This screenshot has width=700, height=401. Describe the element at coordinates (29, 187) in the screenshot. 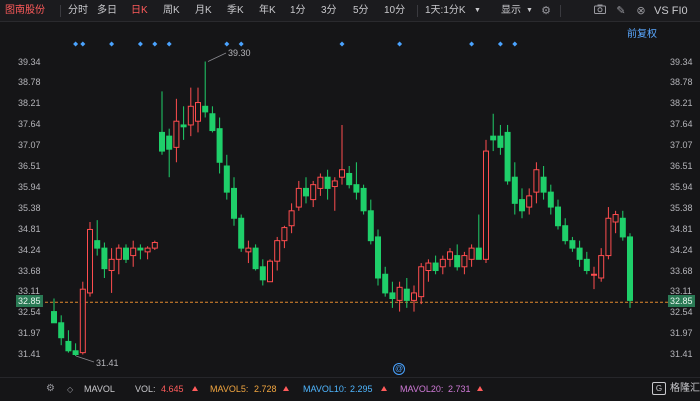

I see `left-axis-tick: 35.94` at that location.